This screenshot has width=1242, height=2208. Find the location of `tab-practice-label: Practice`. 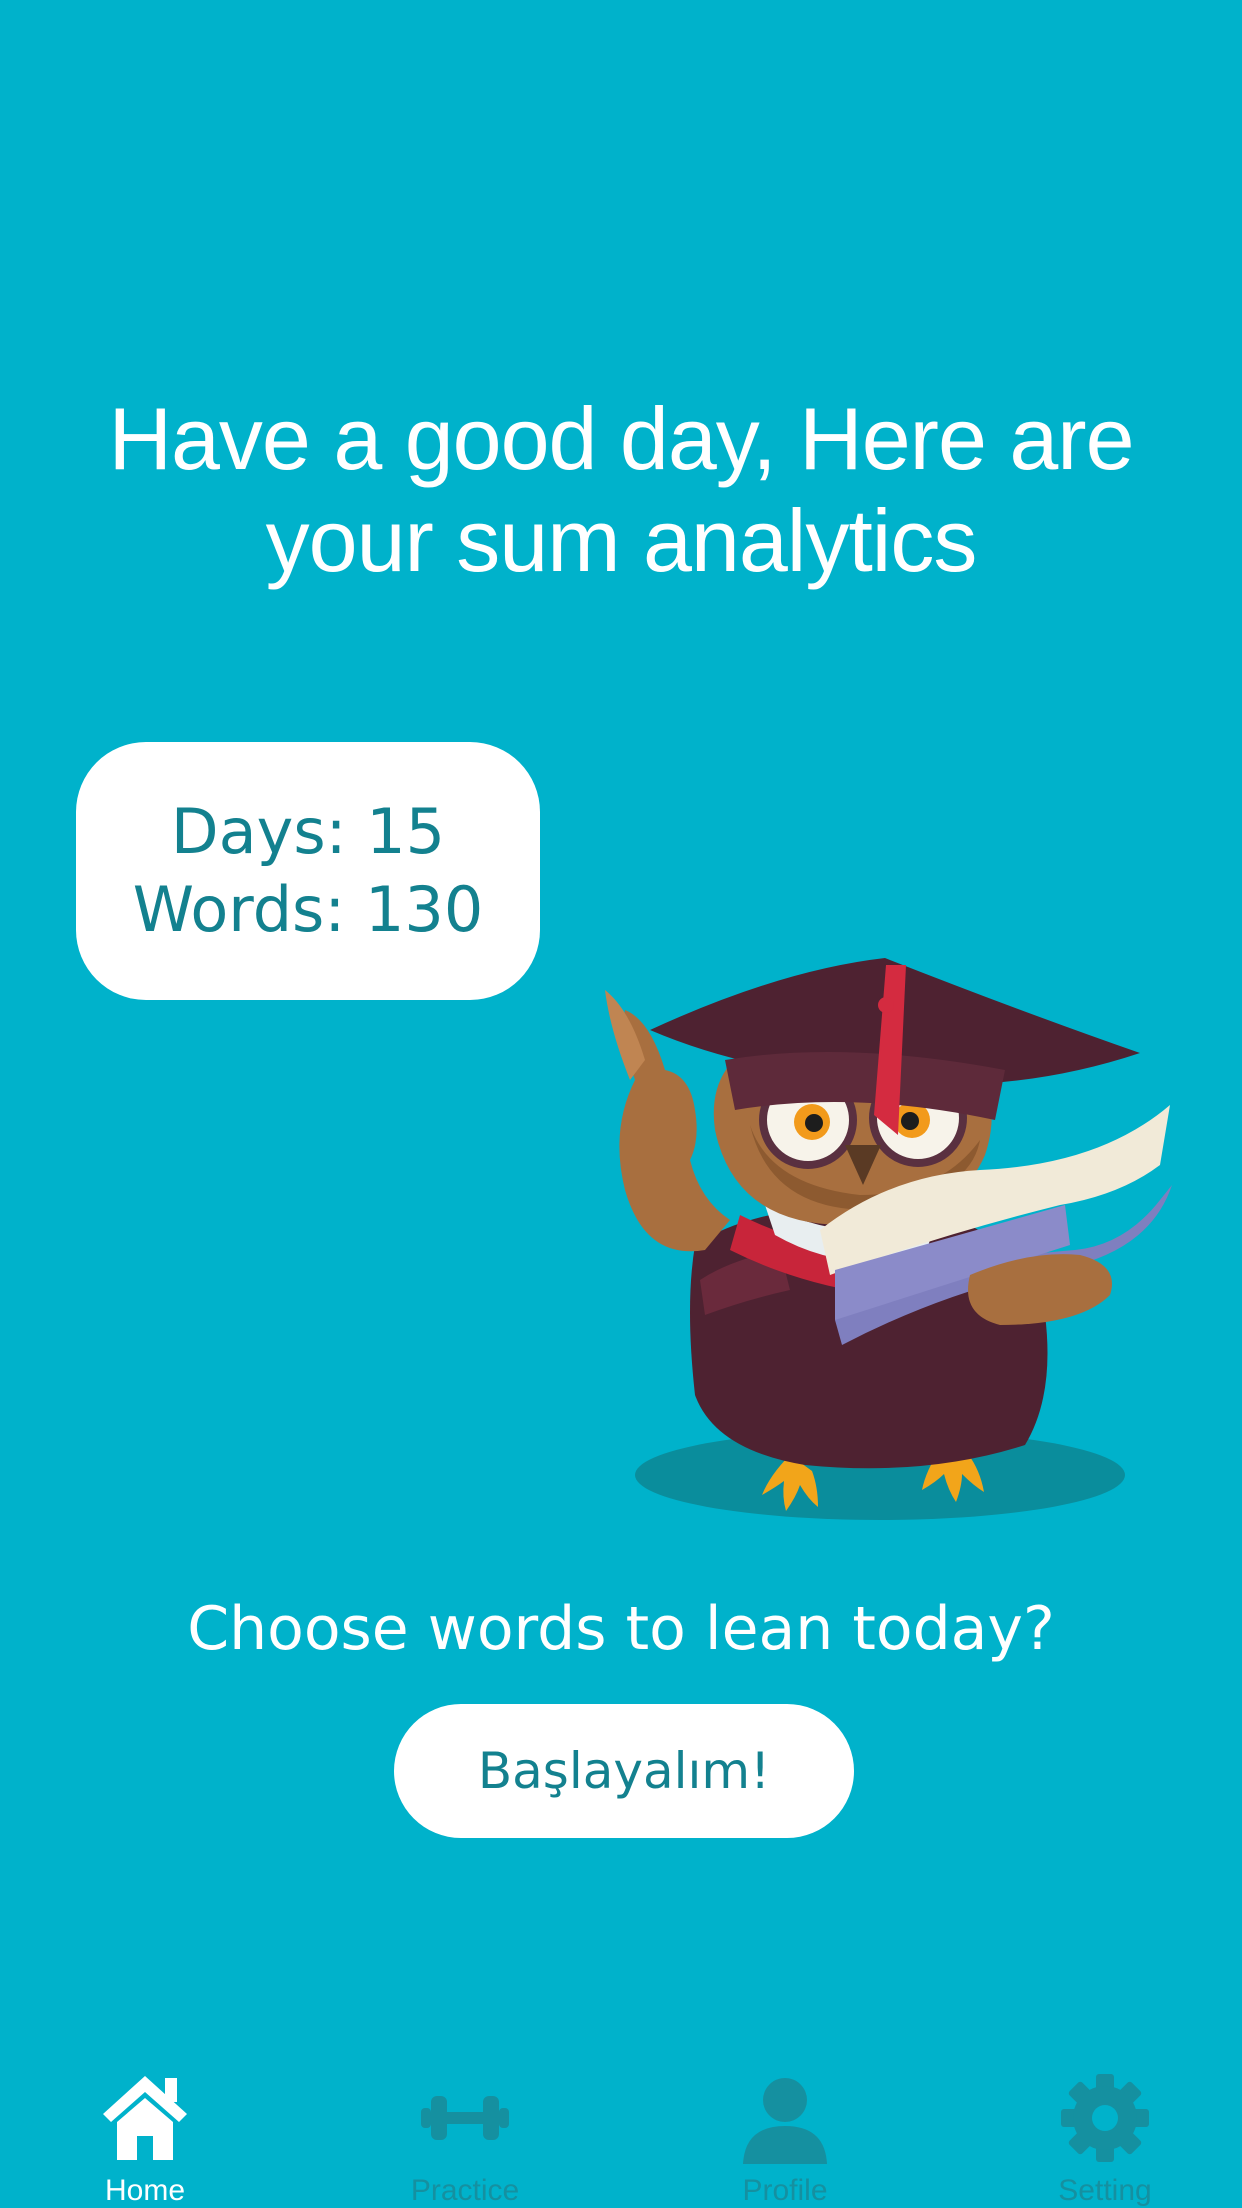

tab-practice-label: Practice is located at coordinates (465, 2190).